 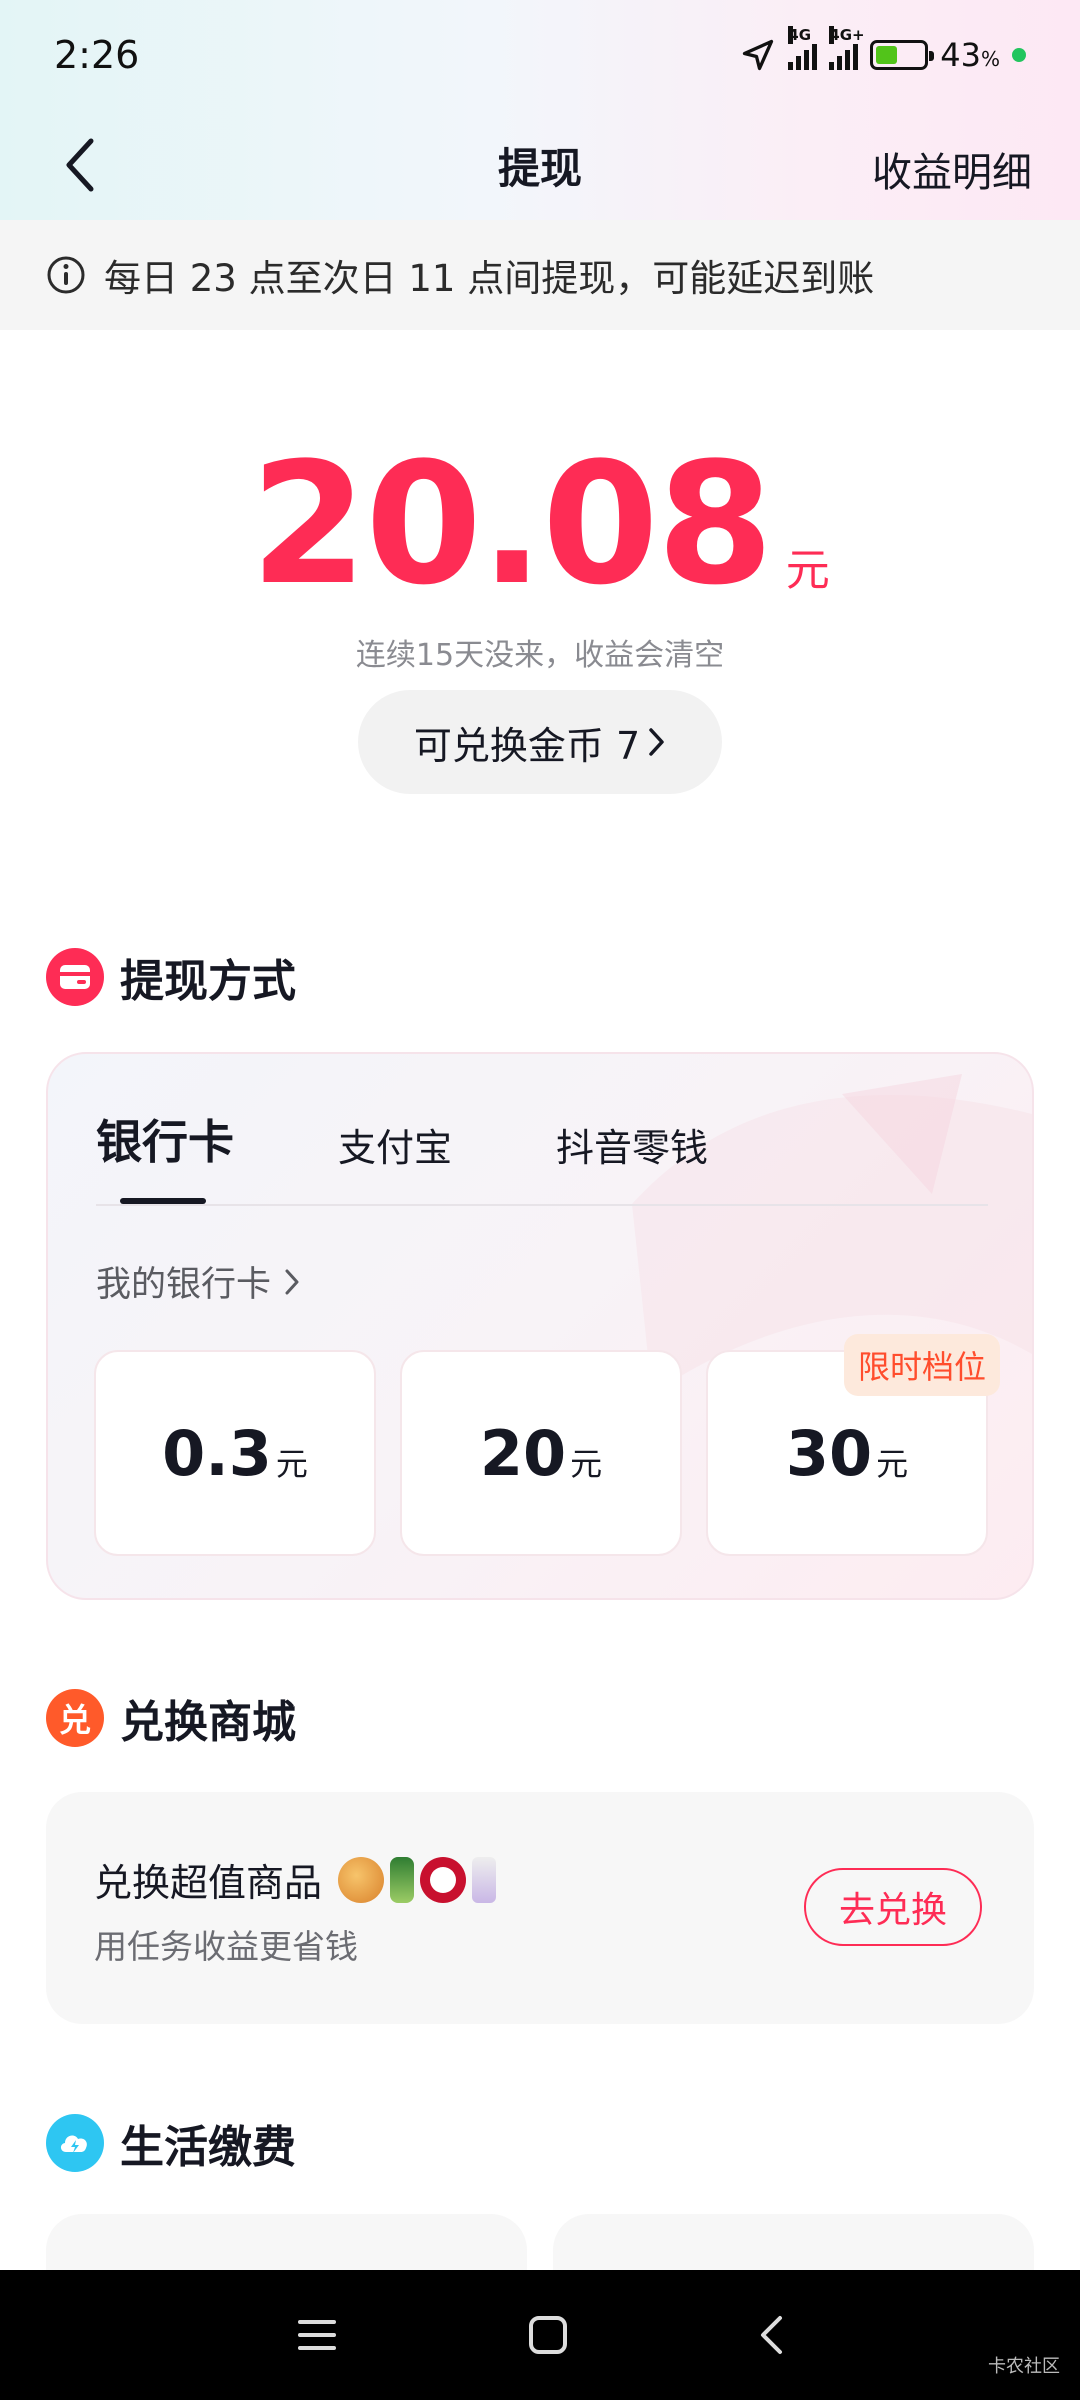 I want to click on home-icon, so click(x=548, y=2335).